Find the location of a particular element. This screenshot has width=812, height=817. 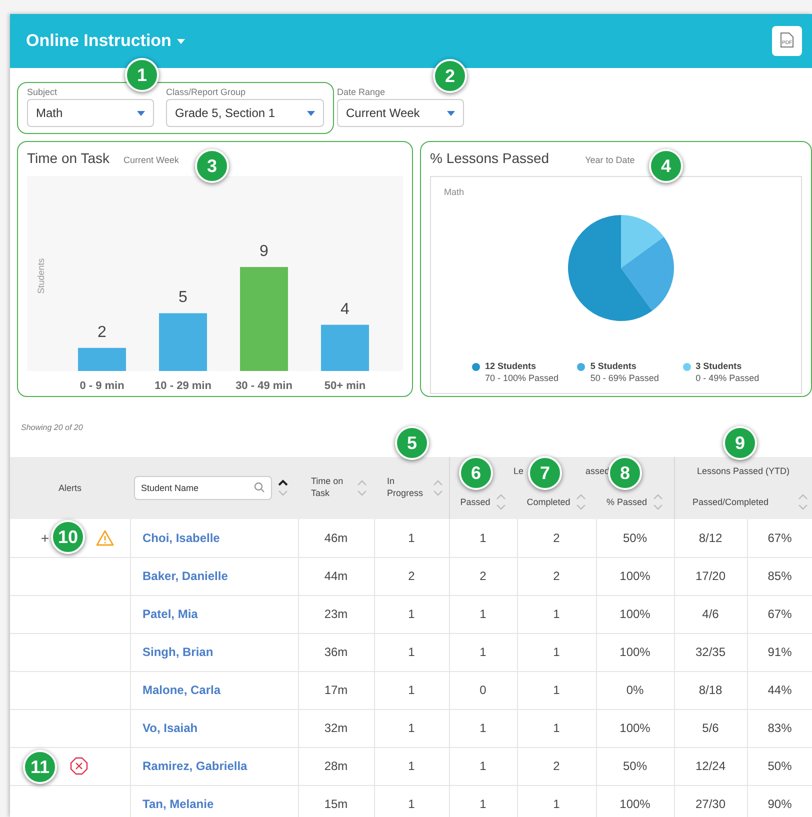

search-field: Student Name is located at coordinates (203, 488).